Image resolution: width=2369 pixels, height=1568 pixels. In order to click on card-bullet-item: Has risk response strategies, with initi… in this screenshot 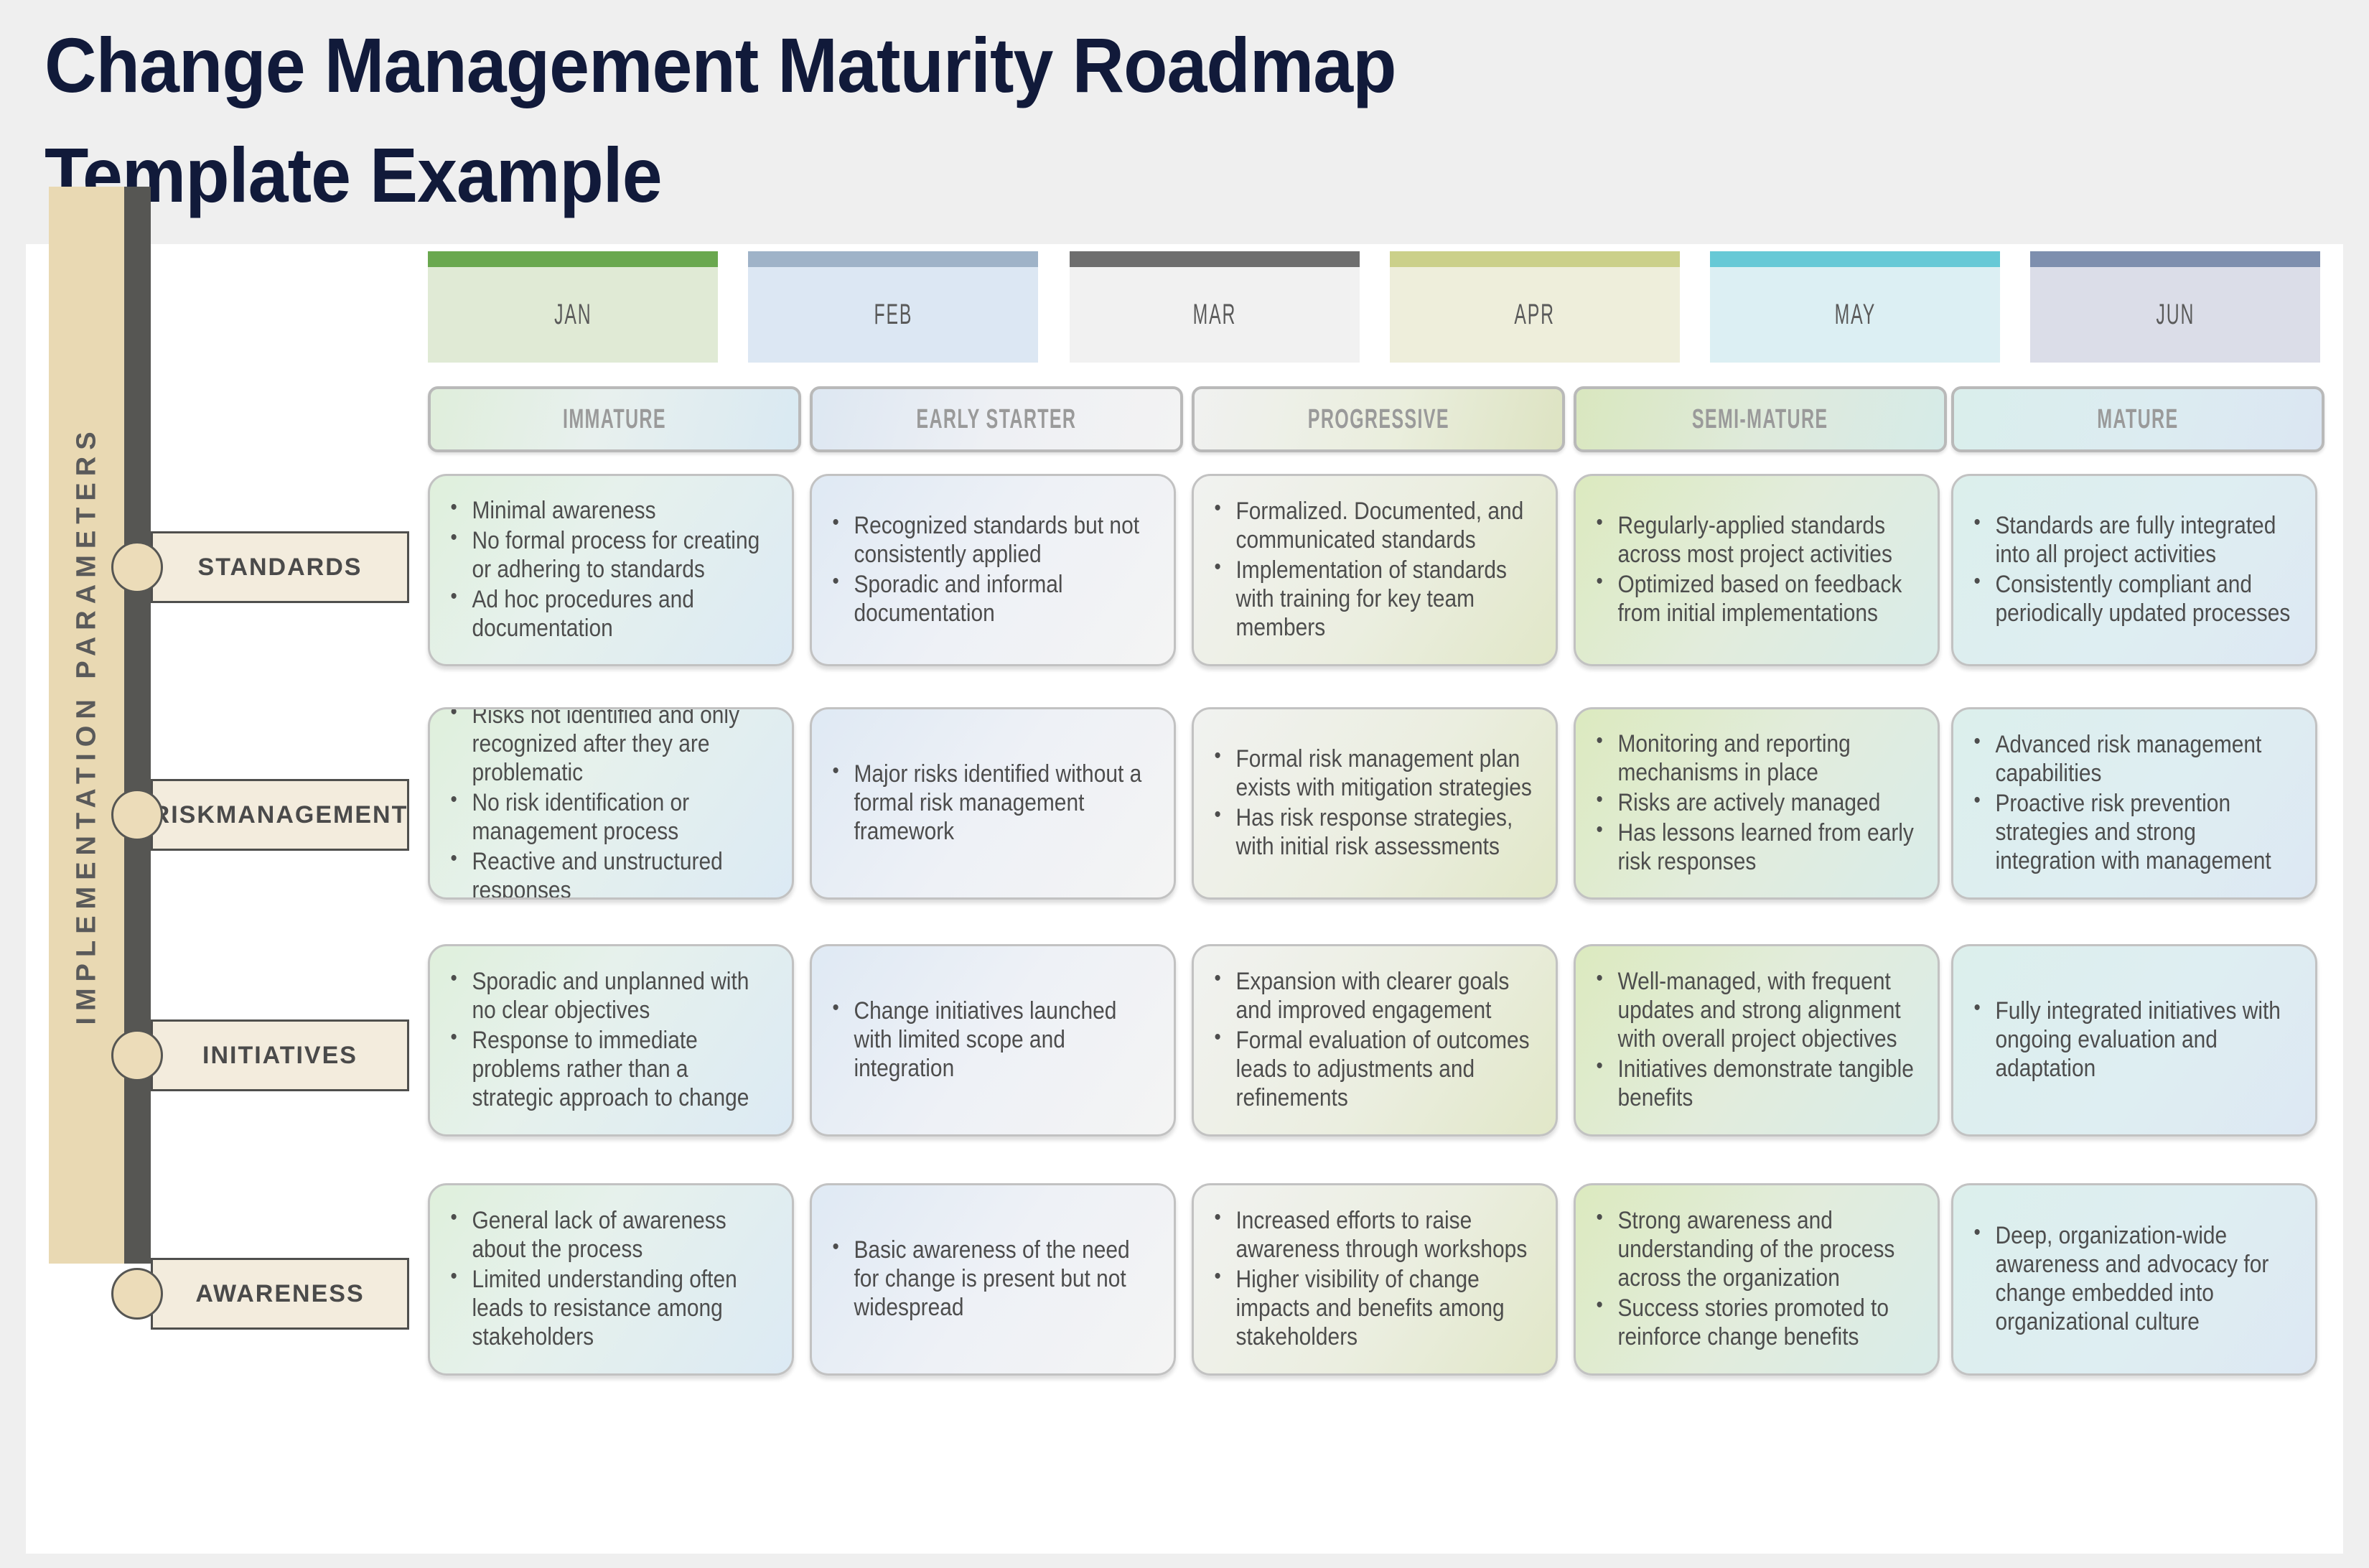, I will do `click(1371, 831)`.